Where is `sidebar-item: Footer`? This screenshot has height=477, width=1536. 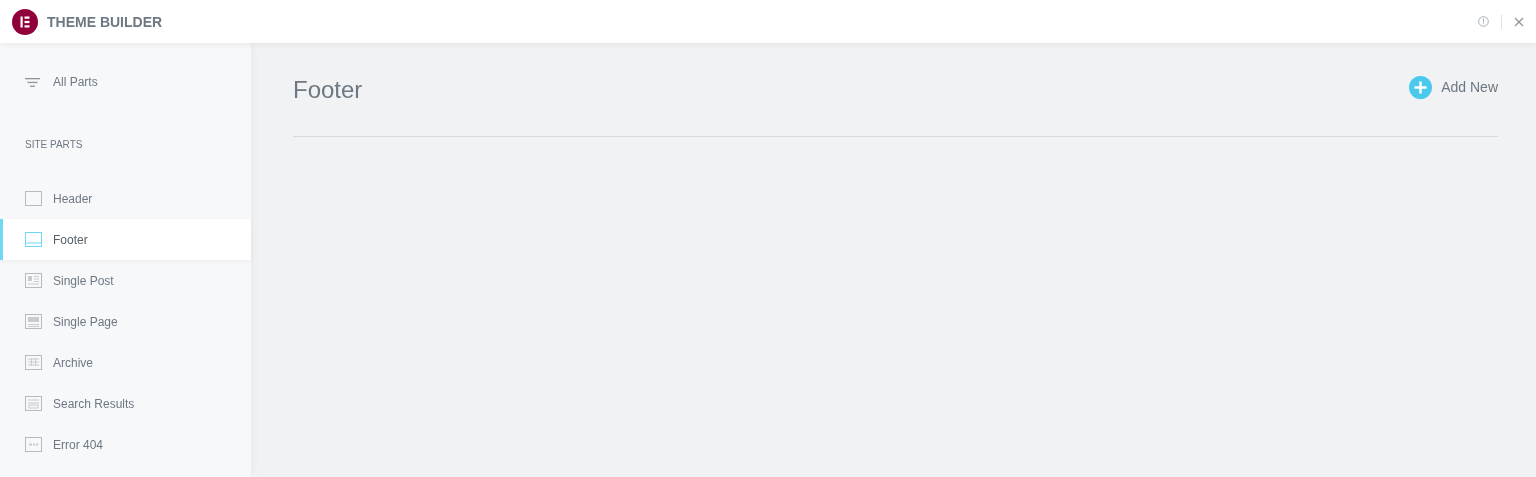 sidebar-item: Footer is located at coordinates (125, 239).